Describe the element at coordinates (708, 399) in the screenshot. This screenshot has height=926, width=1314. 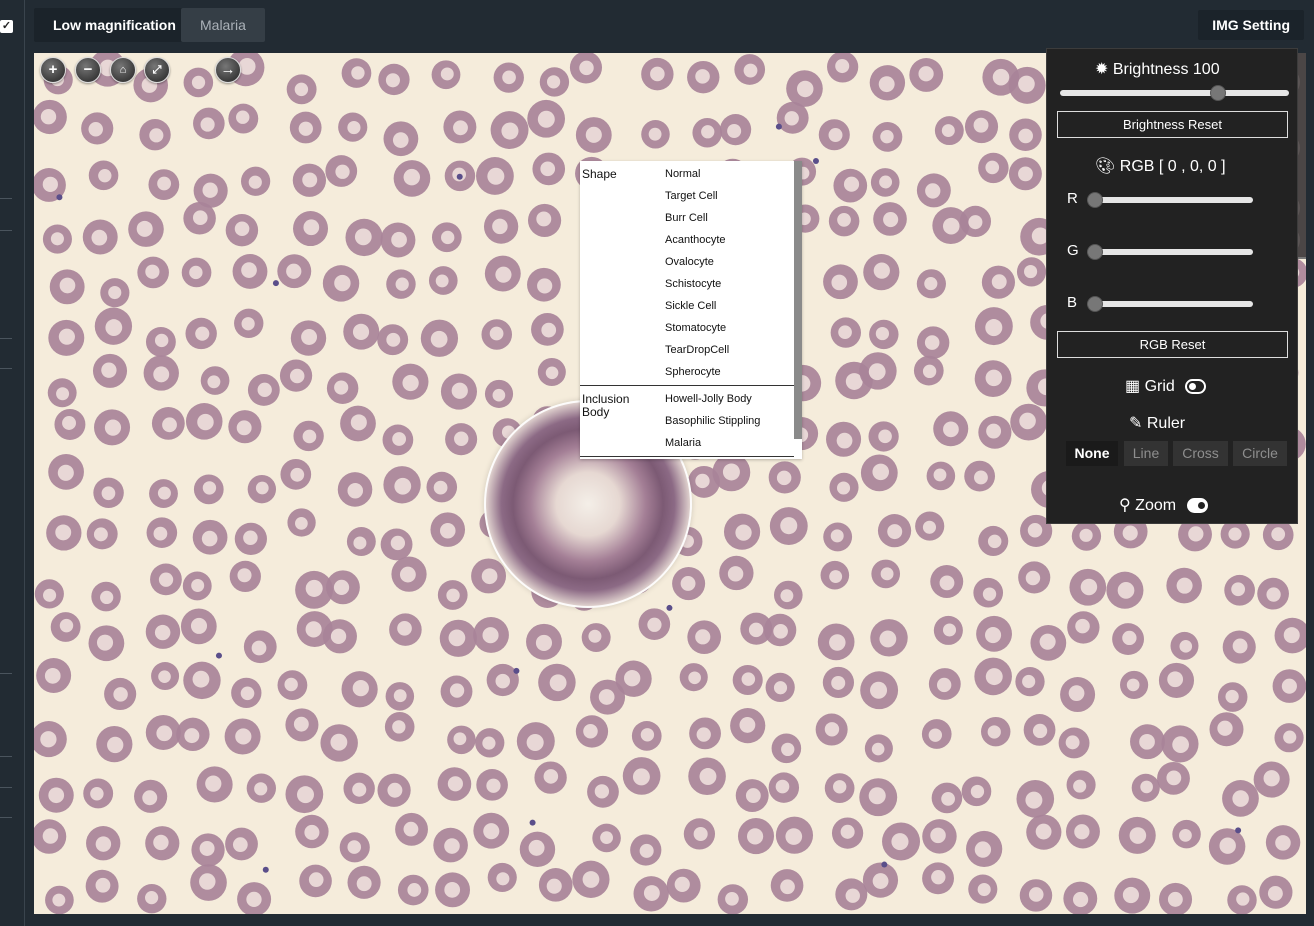
I see `menu-item: Howell-Jolly Body` at that location.